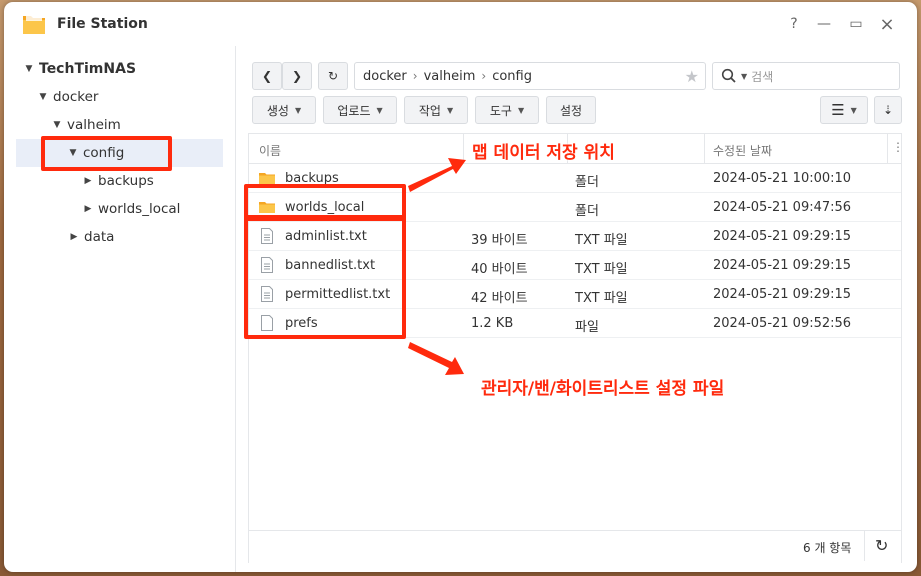 The width and height of the screenshot is (921, 576). What do you see at coordinates (603, 389) in the screenshot?
I see `annotation-list-files: 관리자/밴/화이트리스트 설정 파일` at bounding box center [603, 389].